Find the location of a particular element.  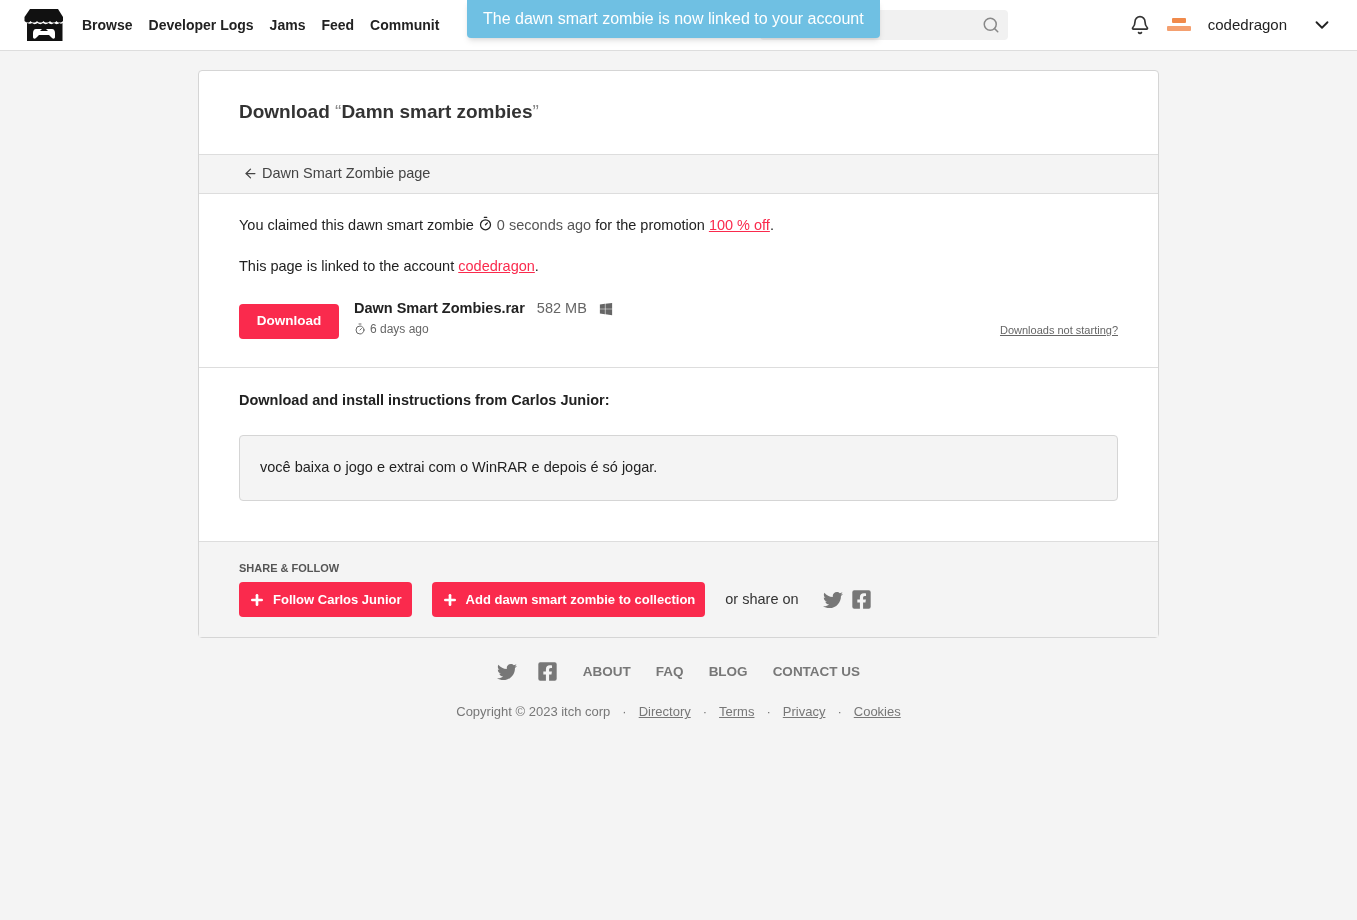

toast-notification: The dawn smart zombie is now linked to your account is located at coordinates (673, 19).